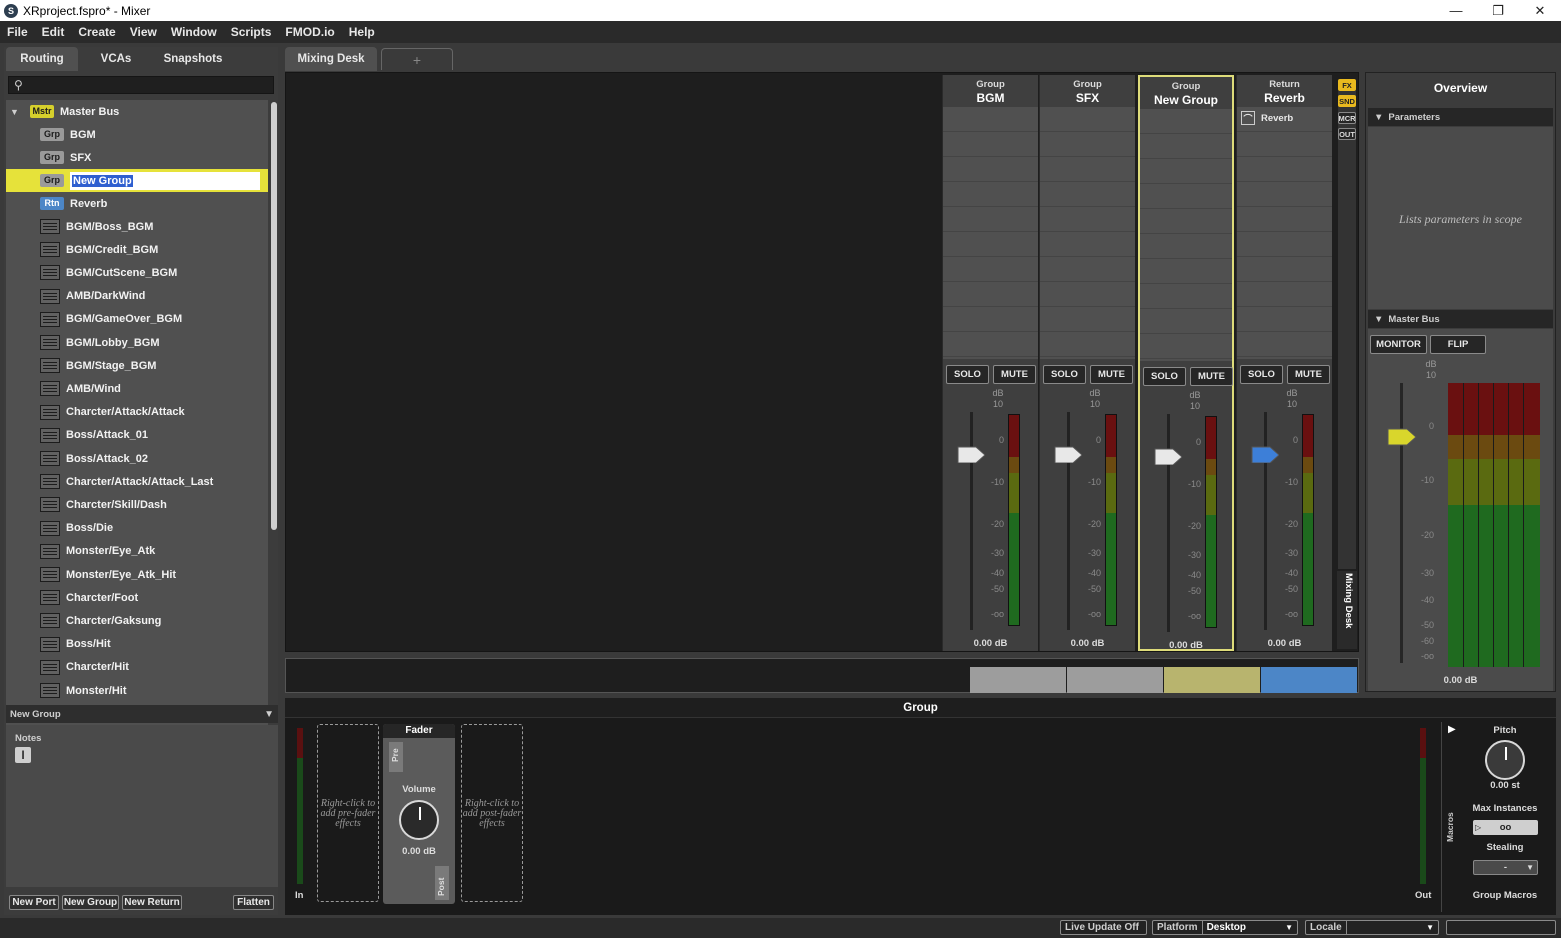 The height and width of the screenshot is (938, 1561). I want to click on nav-strip-reverb, so click(1309, 680).